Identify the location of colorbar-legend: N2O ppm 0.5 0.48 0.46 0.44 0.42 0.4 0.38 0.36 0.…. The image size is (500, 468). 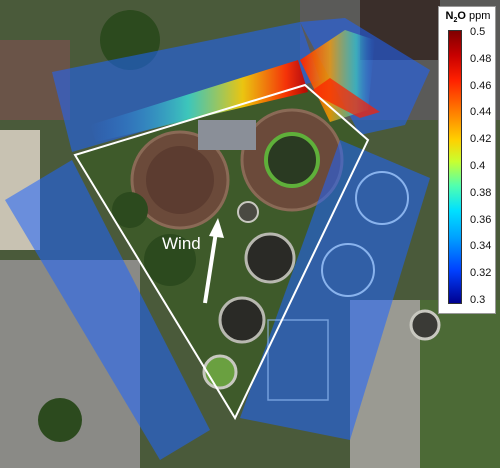
(467, 160).